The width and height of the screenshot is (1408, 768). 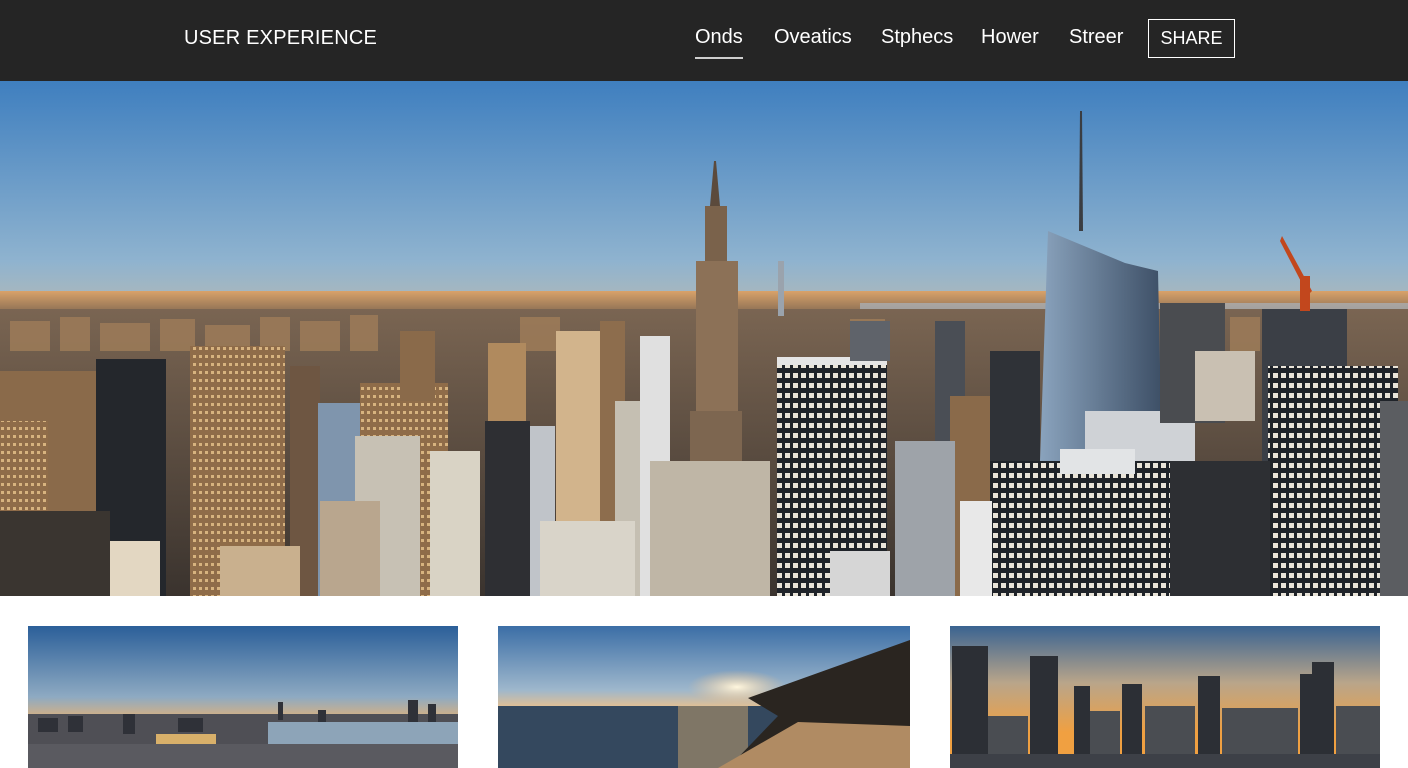 I want to click on share-button: SHARE, so click(x=1191, y=38).